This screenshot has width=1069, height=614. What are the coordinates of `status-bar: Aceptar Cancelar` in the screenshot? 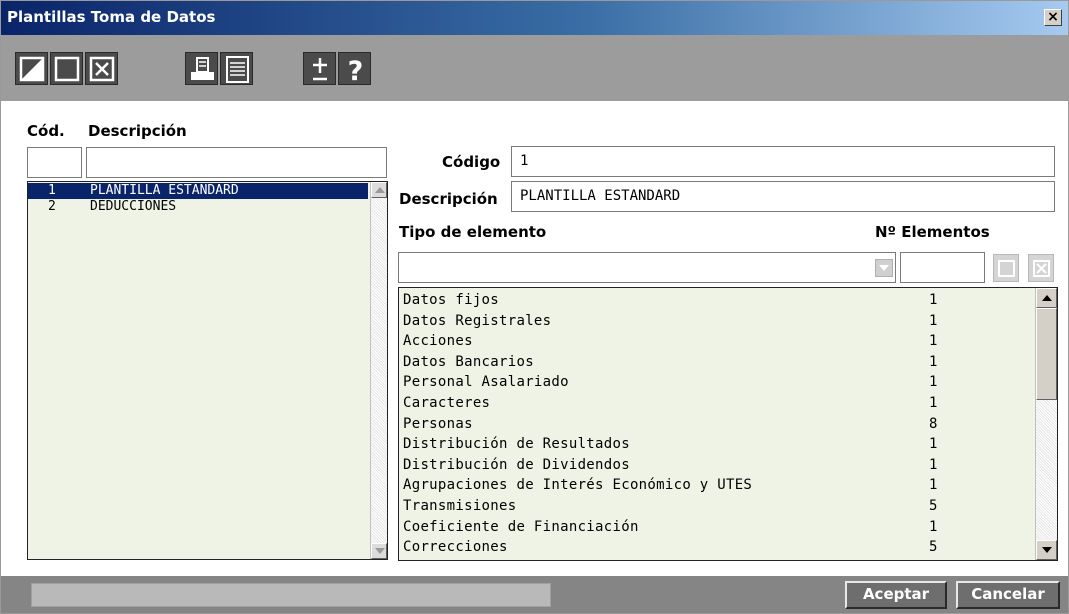 It's located at (534, 594).